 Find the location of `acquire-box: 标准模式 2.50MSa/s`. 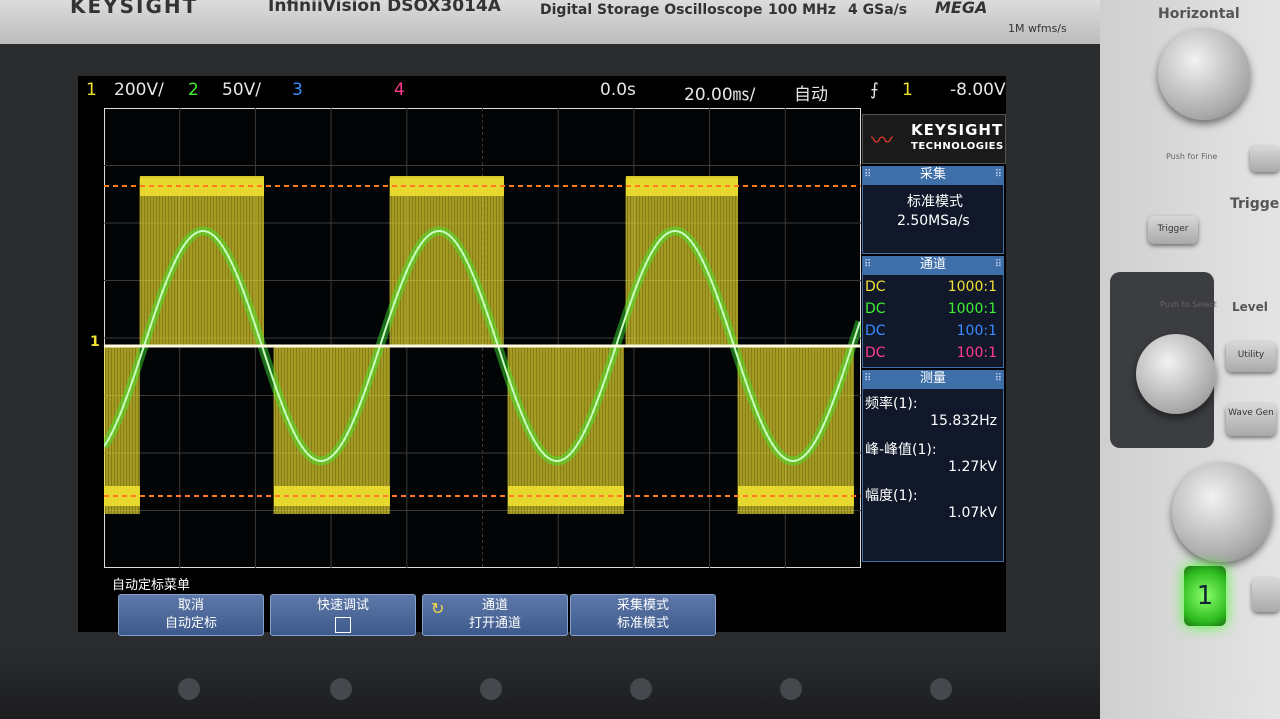

acquire-box: 标准模式 2.50MSa/s is located at coordinates (933, 219).